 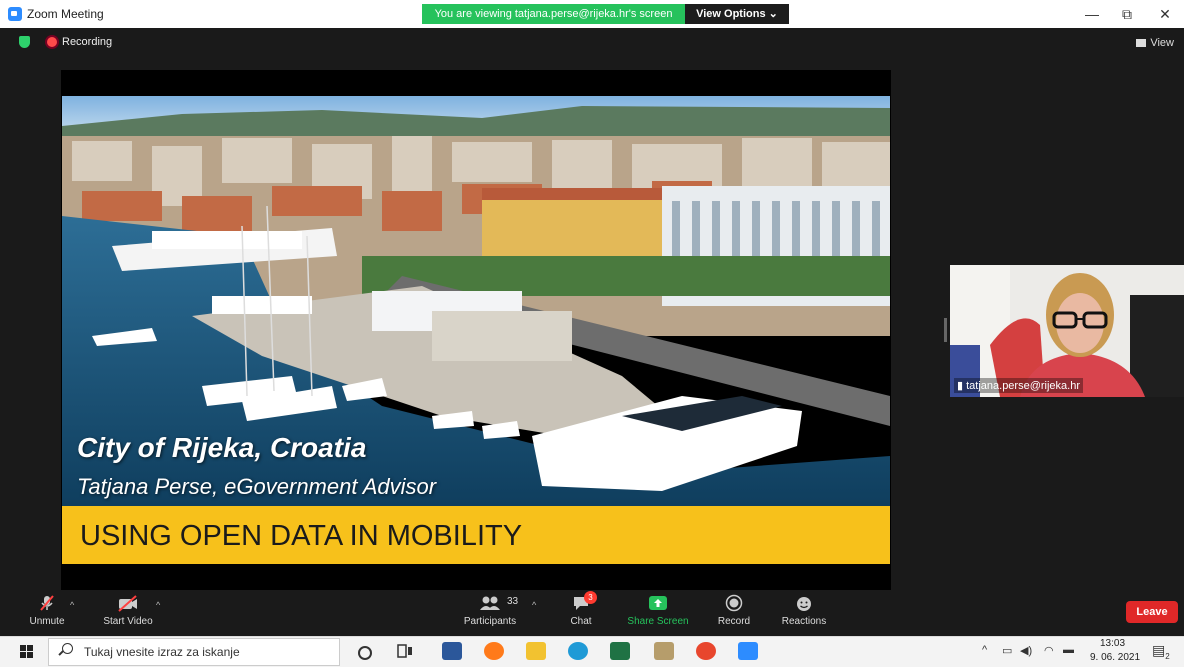 I want to click on slide-title: City of Rijeka, Croatia, so click(x=222, y=447).